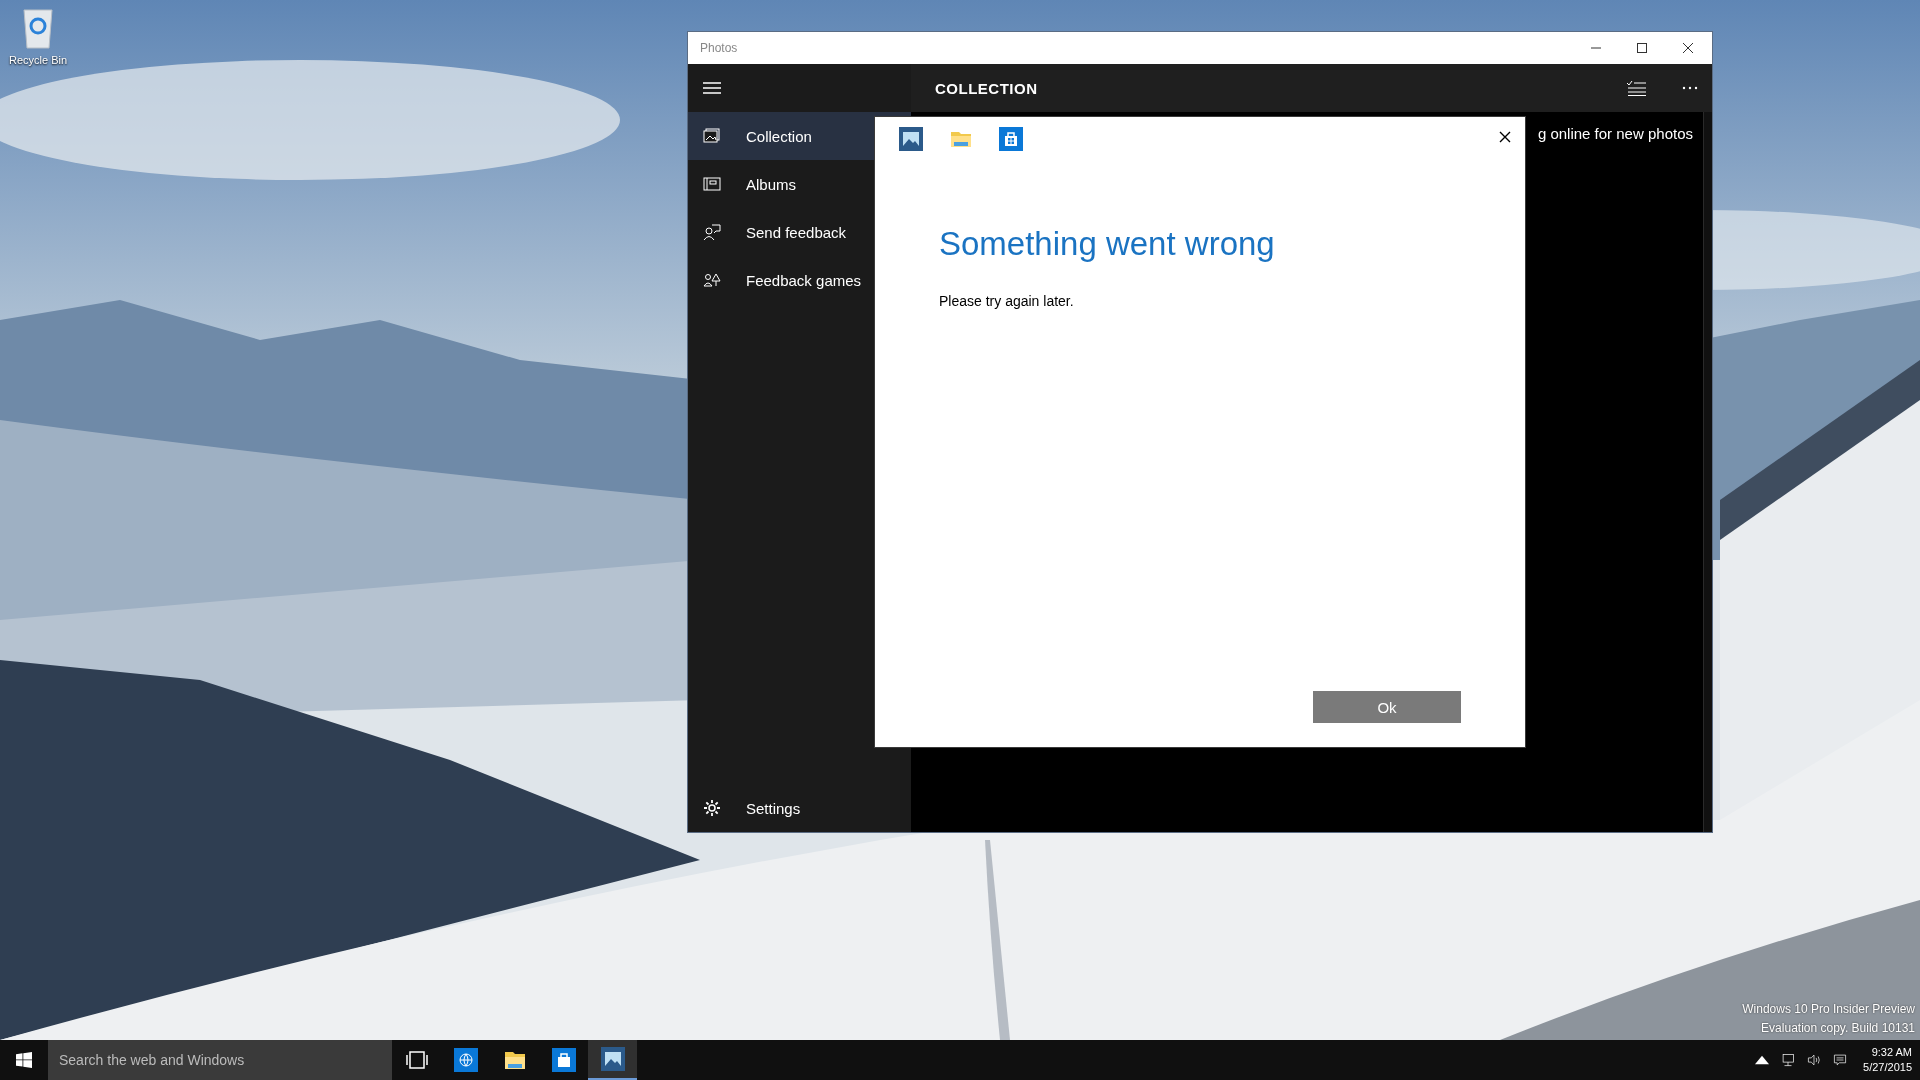  What do you see at coordinates (1690, 88) in the screenshot?
I see `more-icon` at bounding box center [1690, 88].